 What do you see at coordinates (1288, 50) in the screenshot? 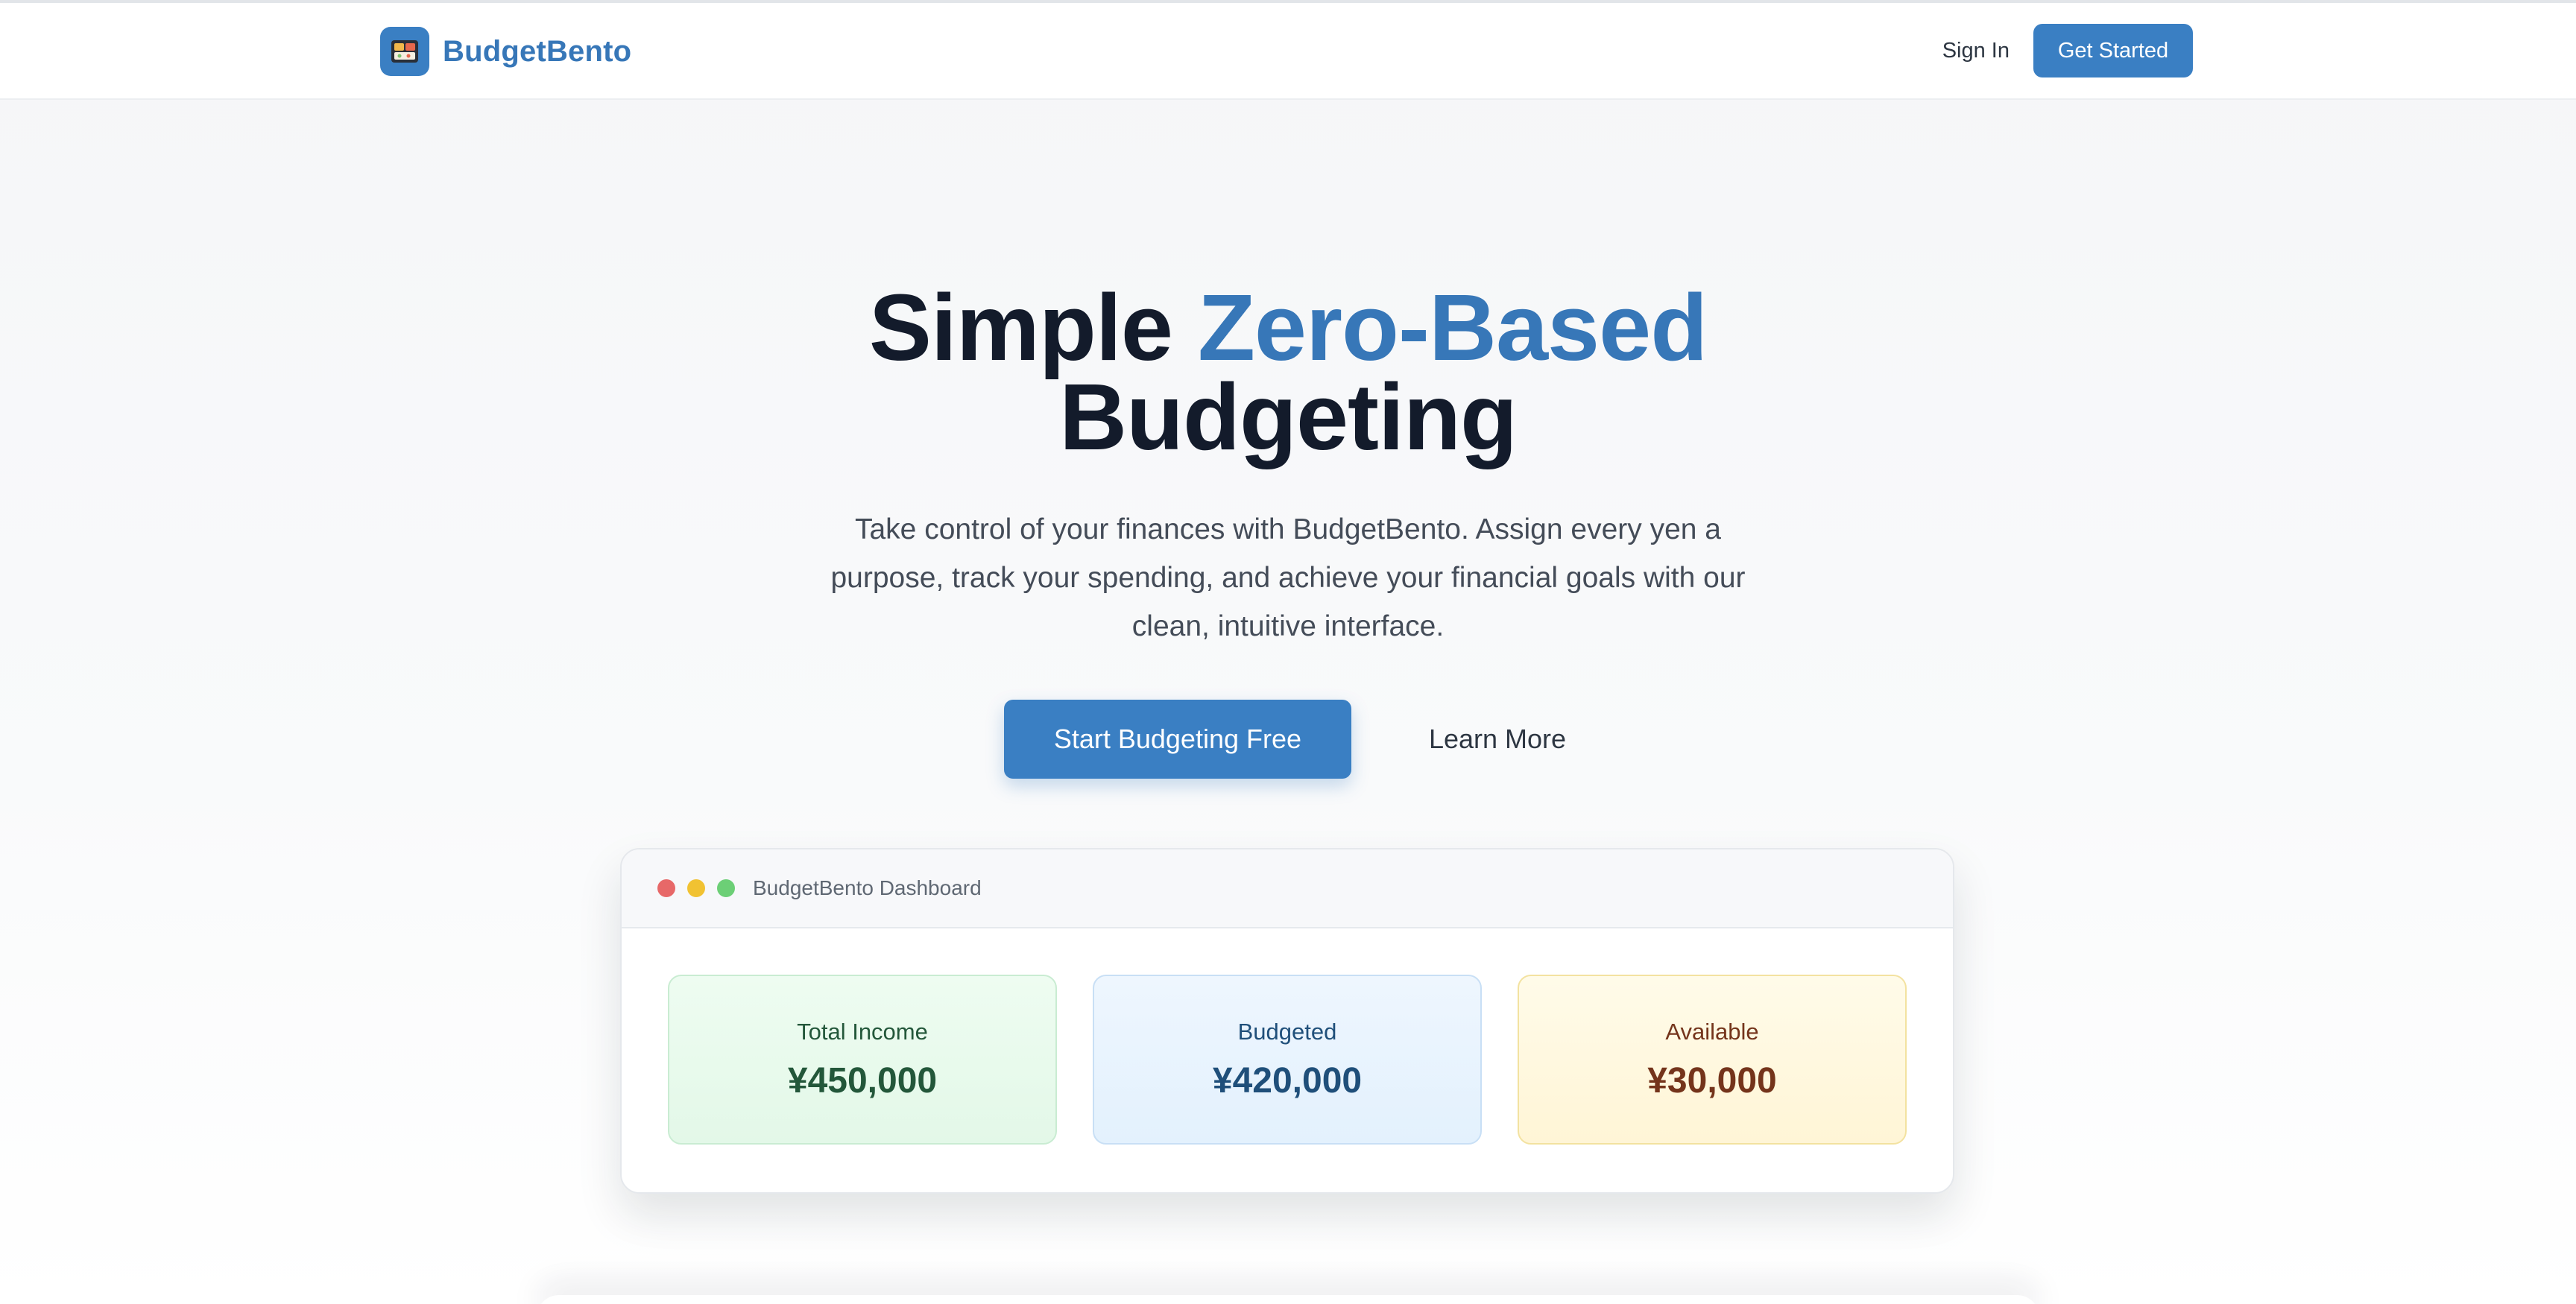
I see `top-navigation: BudgetBento Sign In Get Started` at bounding box center [1288, 50].